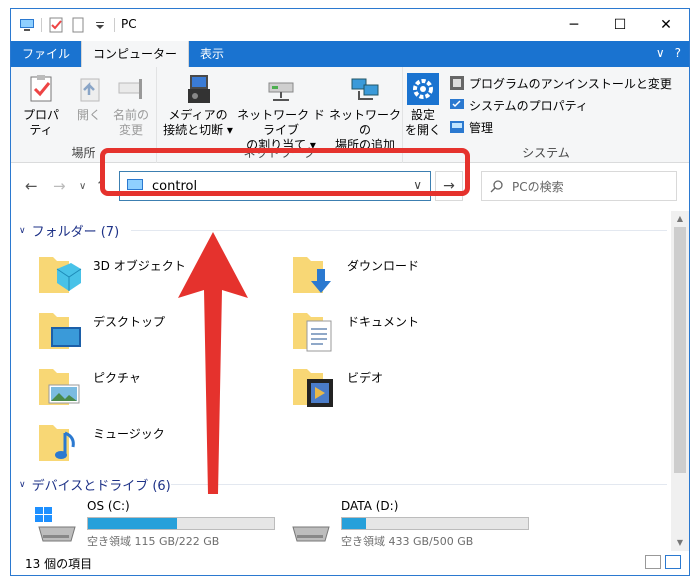 The height and width of the screenshot is (584, 700). Describe the element at coordinates (680, 543) in the screenshot. I see `scroll-down-button: ▼` at that location.